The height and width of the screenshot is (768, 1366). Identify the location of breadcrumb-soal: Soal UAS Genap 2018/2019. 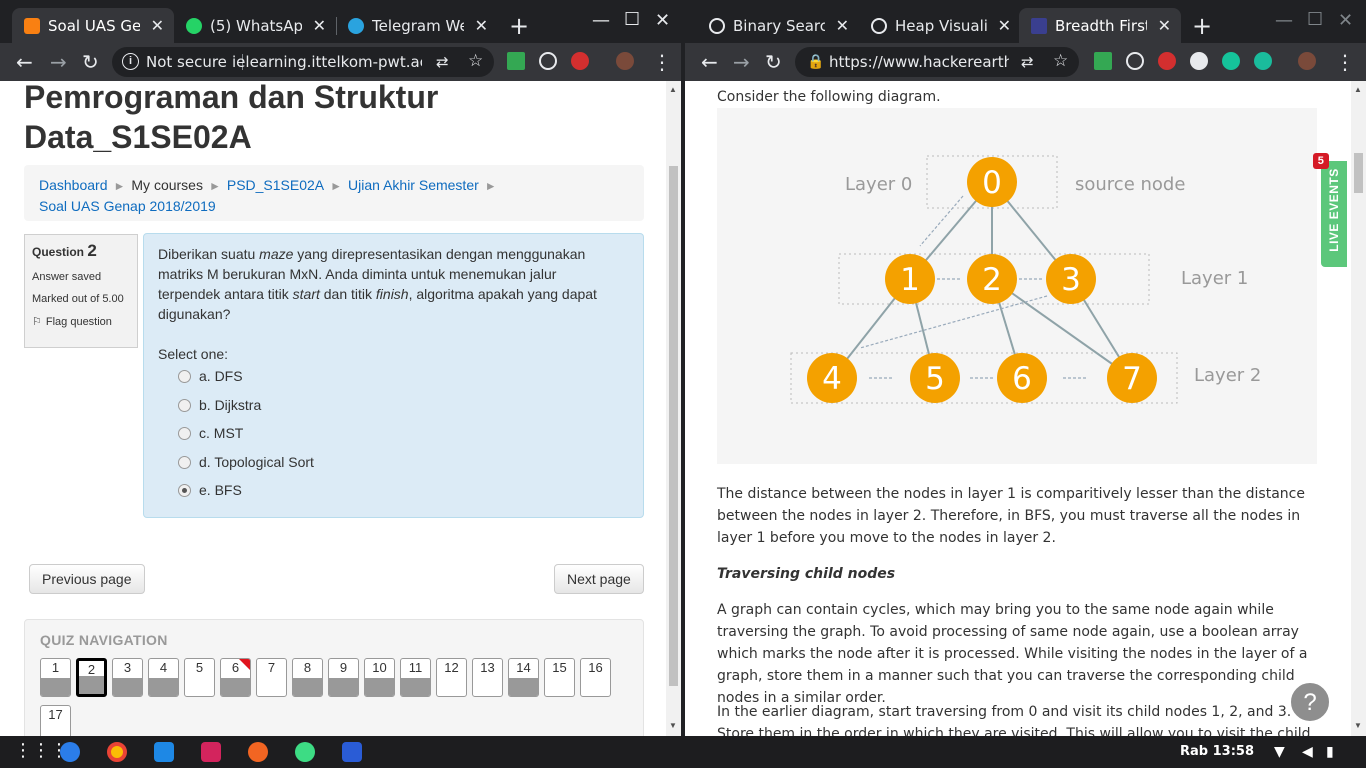
(127, 206).